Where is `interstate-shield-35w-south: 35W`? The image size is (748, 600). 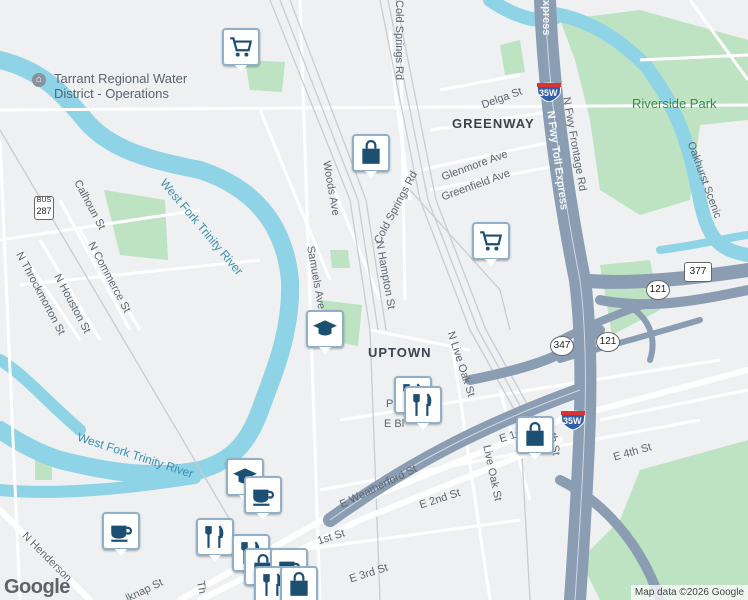
interstate-shield-35w-south: 35W is located at coordinates (573, 422).